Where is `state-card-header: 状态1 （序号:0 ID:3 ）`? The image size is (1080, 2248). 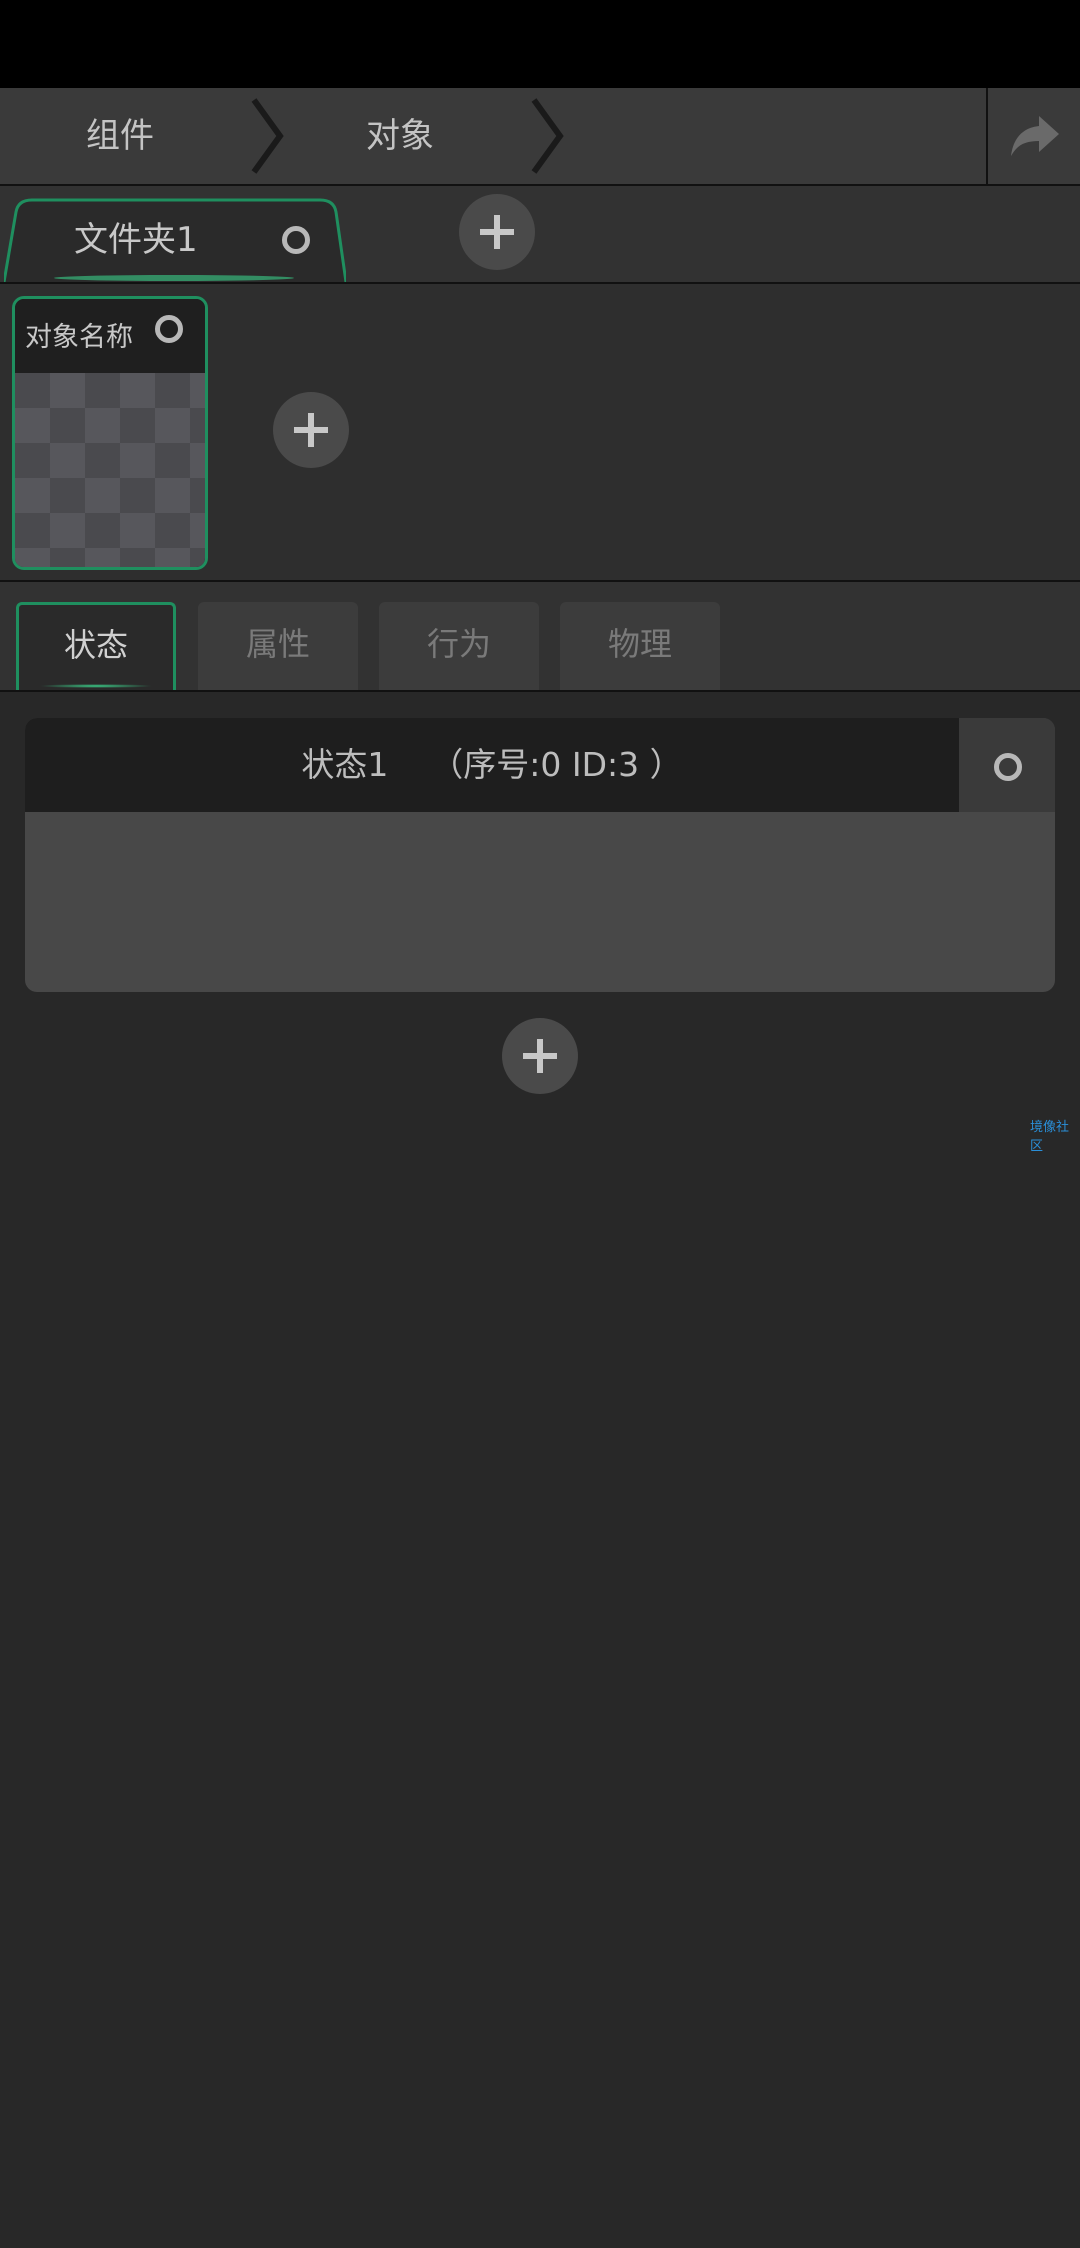
state-card-header: 状态1 （序号:0 ID:3 ） is located at coordinates (492, 765).